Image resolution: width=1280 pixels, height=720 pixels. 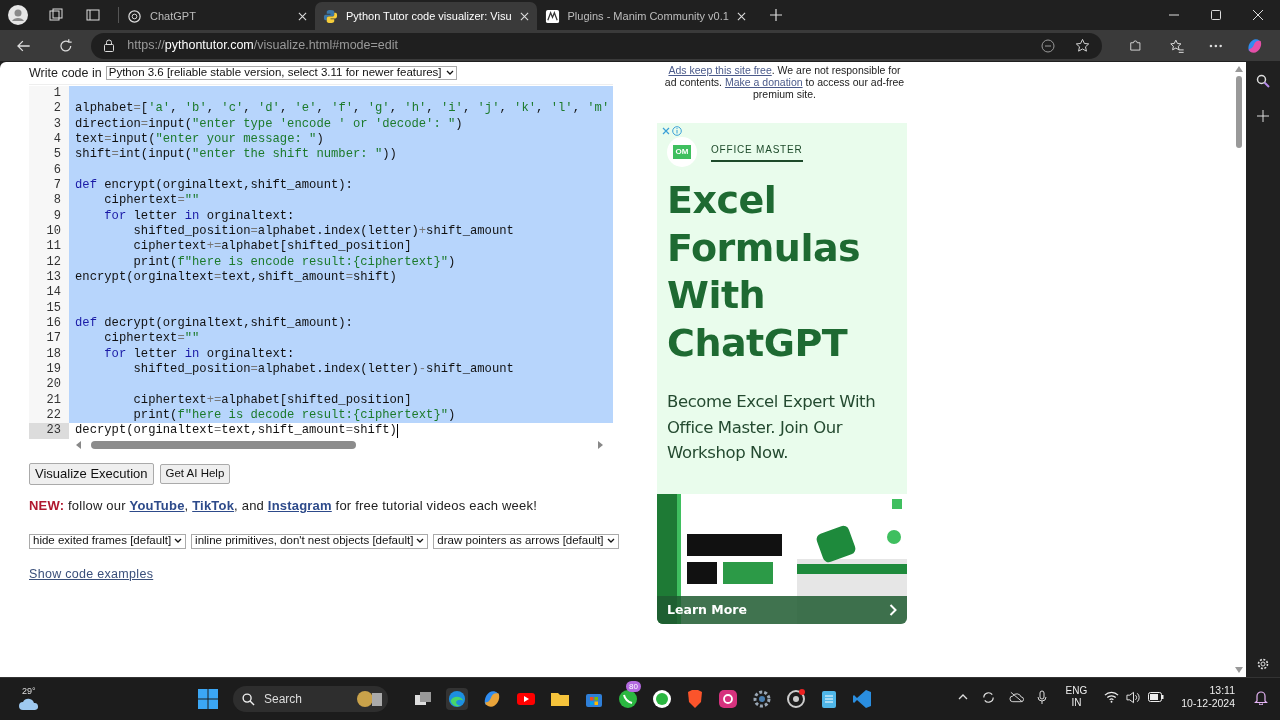 What do you see at coordinates (108, 541) in the screenshot?
I see `option-select: hide exited frames [default]` at bounding box center [108, 541].